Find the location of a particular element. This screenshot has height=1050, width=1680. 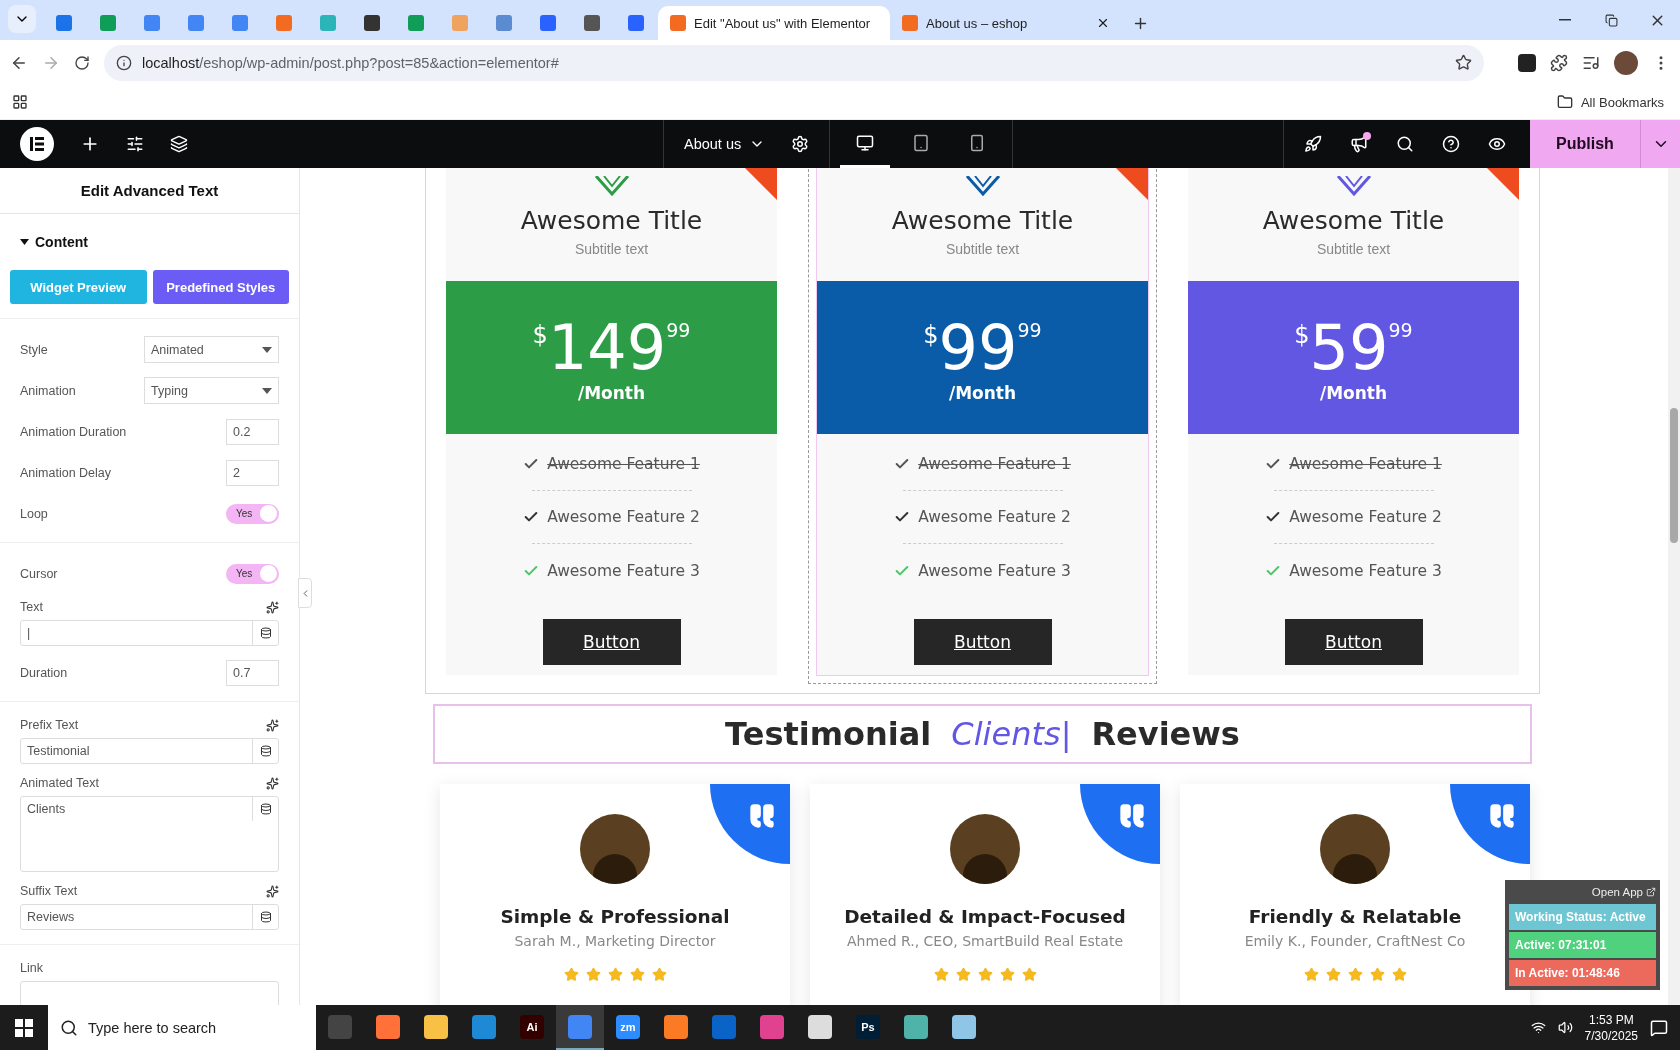

network-icon is located at coordinates (1538, 1027).